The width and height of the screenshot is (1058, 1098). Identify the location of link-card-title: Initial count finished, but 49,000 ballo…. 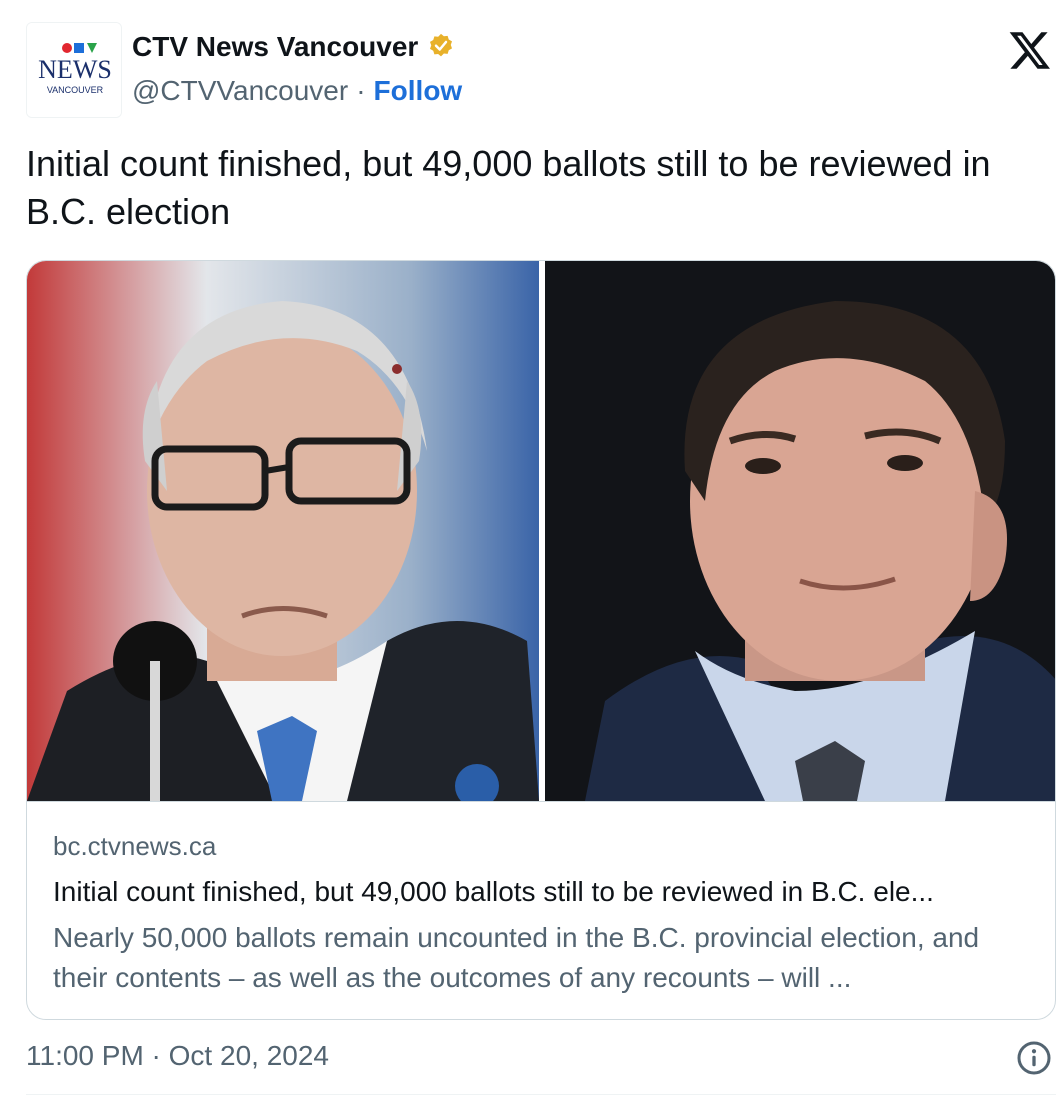
(493, 891).